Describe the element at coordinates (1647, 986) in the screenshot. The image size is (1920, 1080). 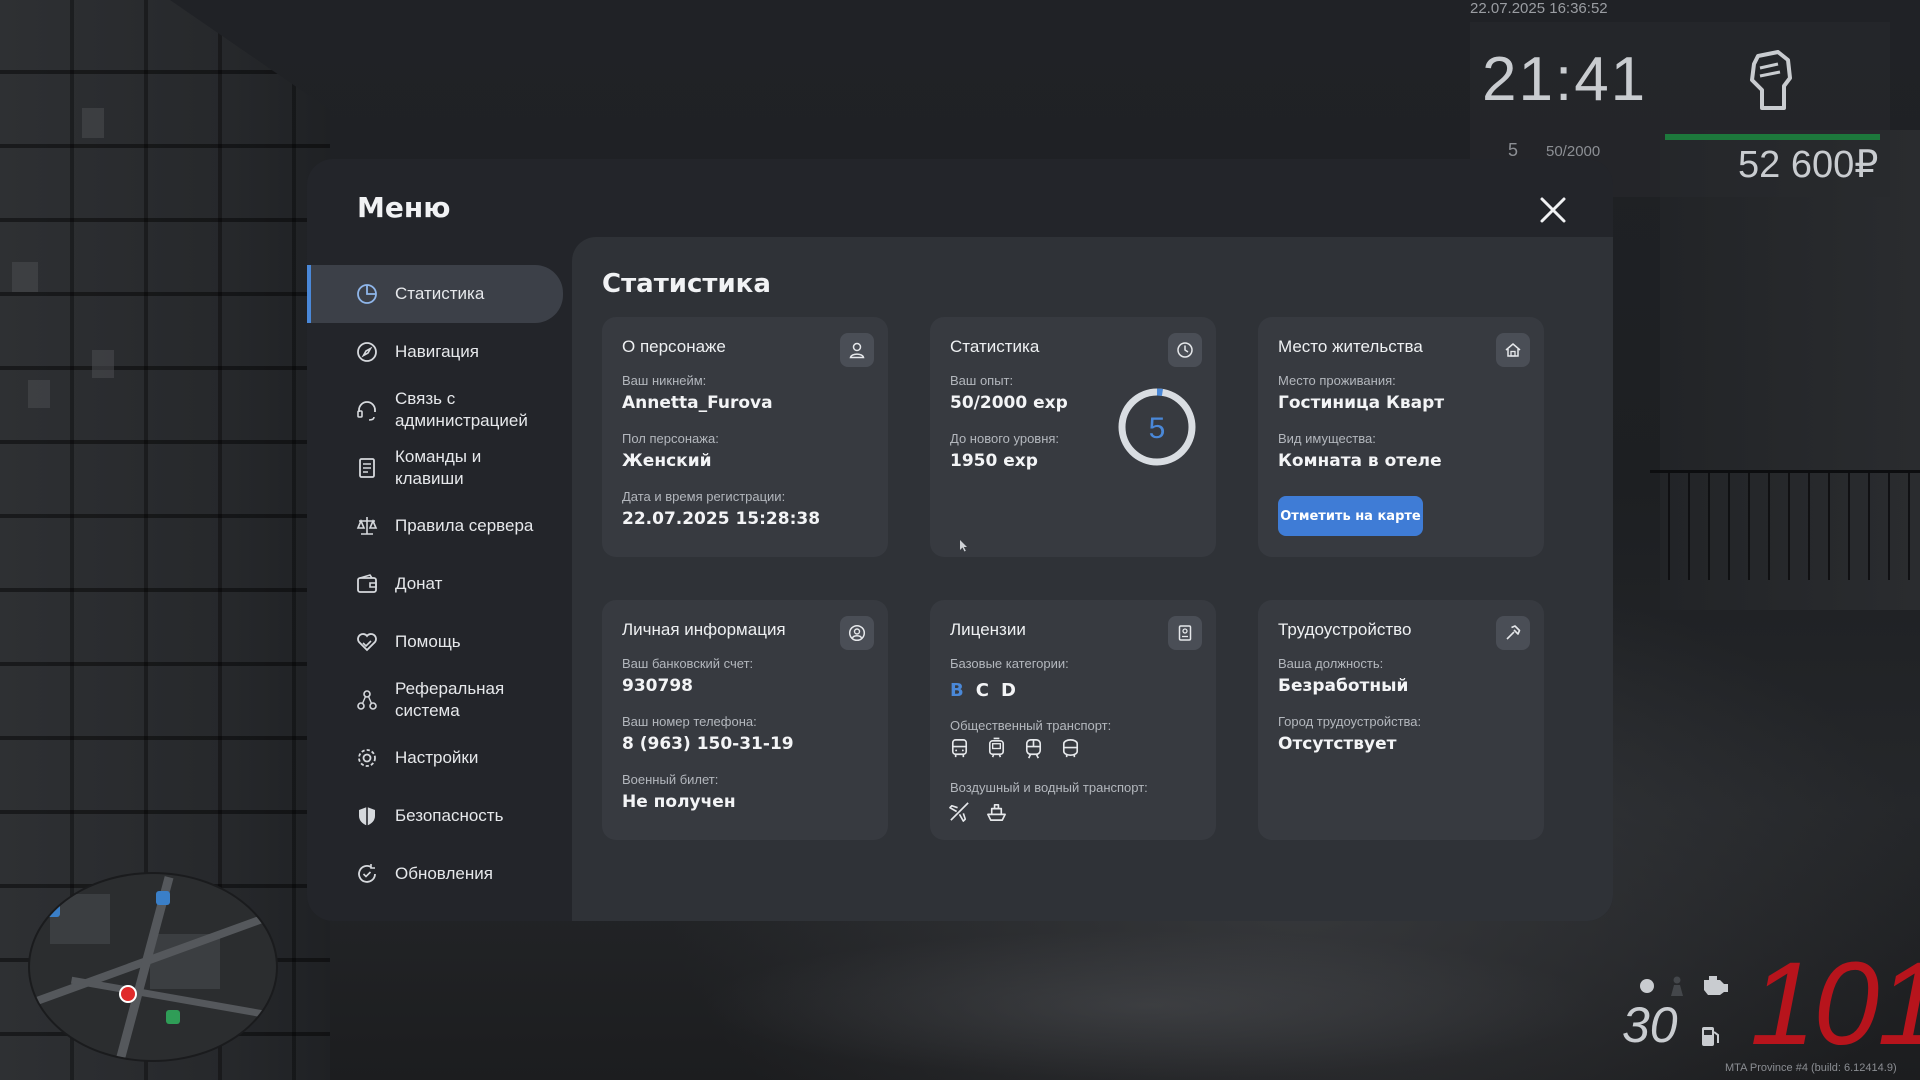
I see `lights-icon` at that location.